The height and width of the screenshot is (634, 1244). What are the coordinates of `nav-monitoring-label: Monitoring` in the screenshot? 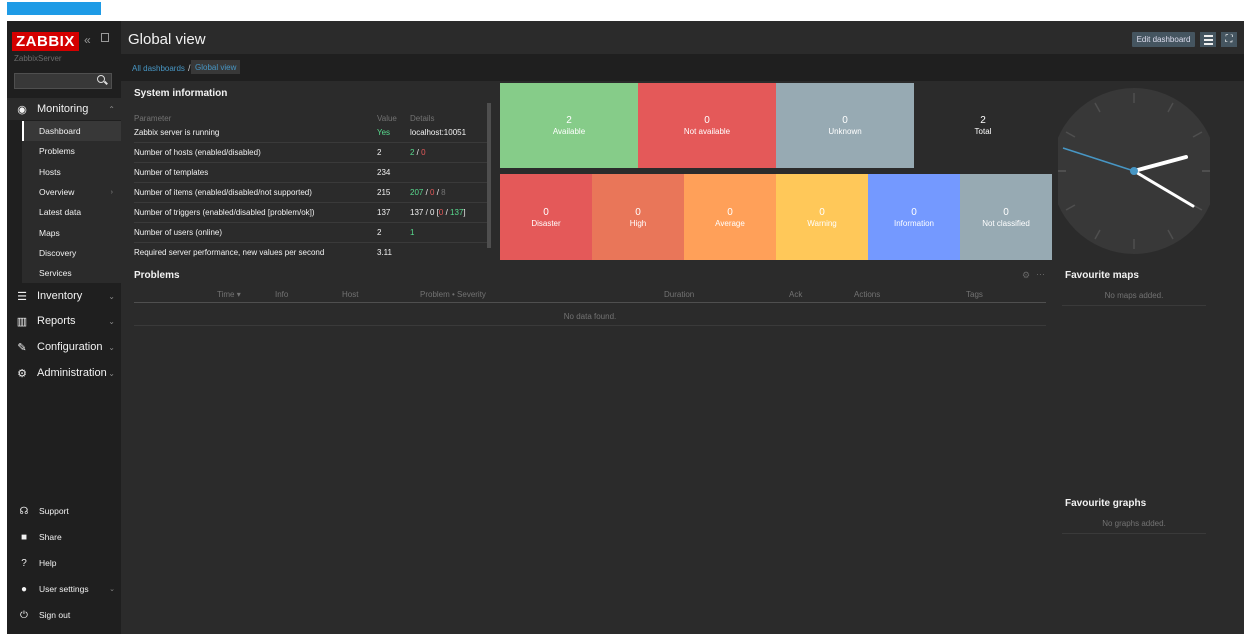 It's located at (63, 109).